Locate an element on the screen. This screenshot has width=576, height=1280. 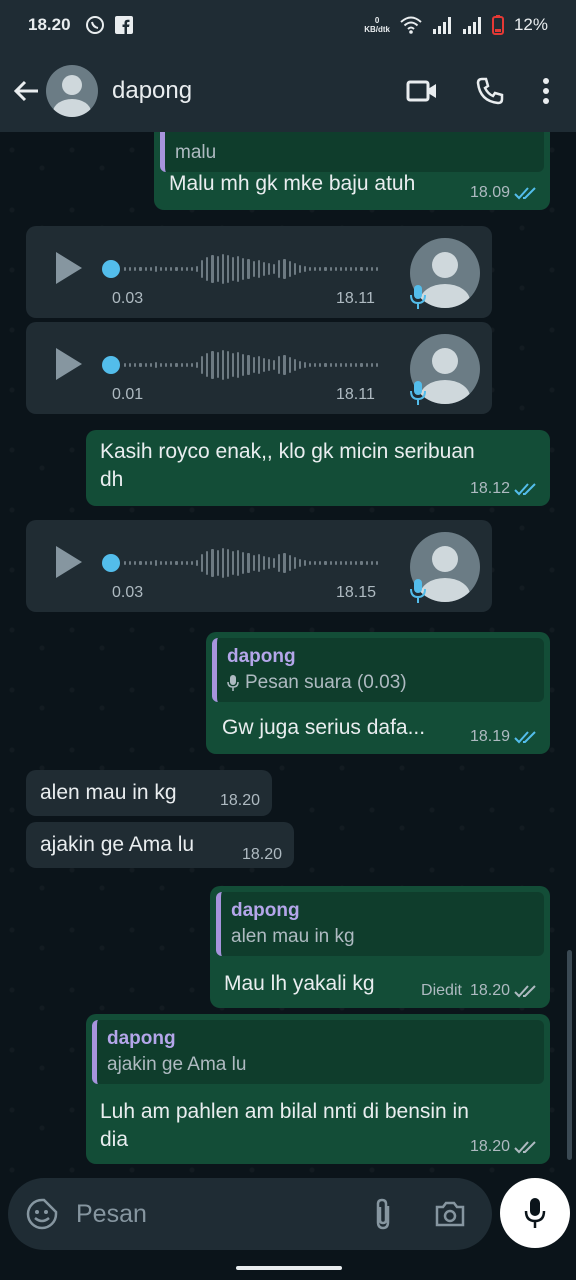
whatsapp-notification-icon is located at coordinates (94, 25).